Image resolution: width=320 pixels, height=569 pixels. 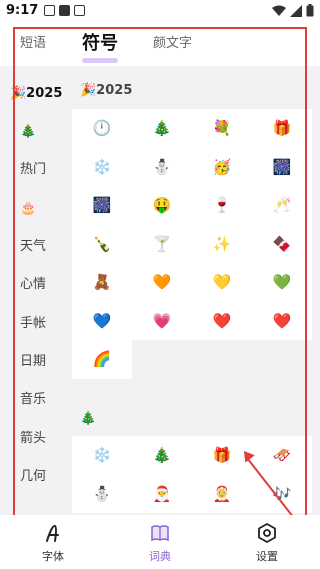 I want to click on symbol-cell: 🥳, so click(x=222, y=166).